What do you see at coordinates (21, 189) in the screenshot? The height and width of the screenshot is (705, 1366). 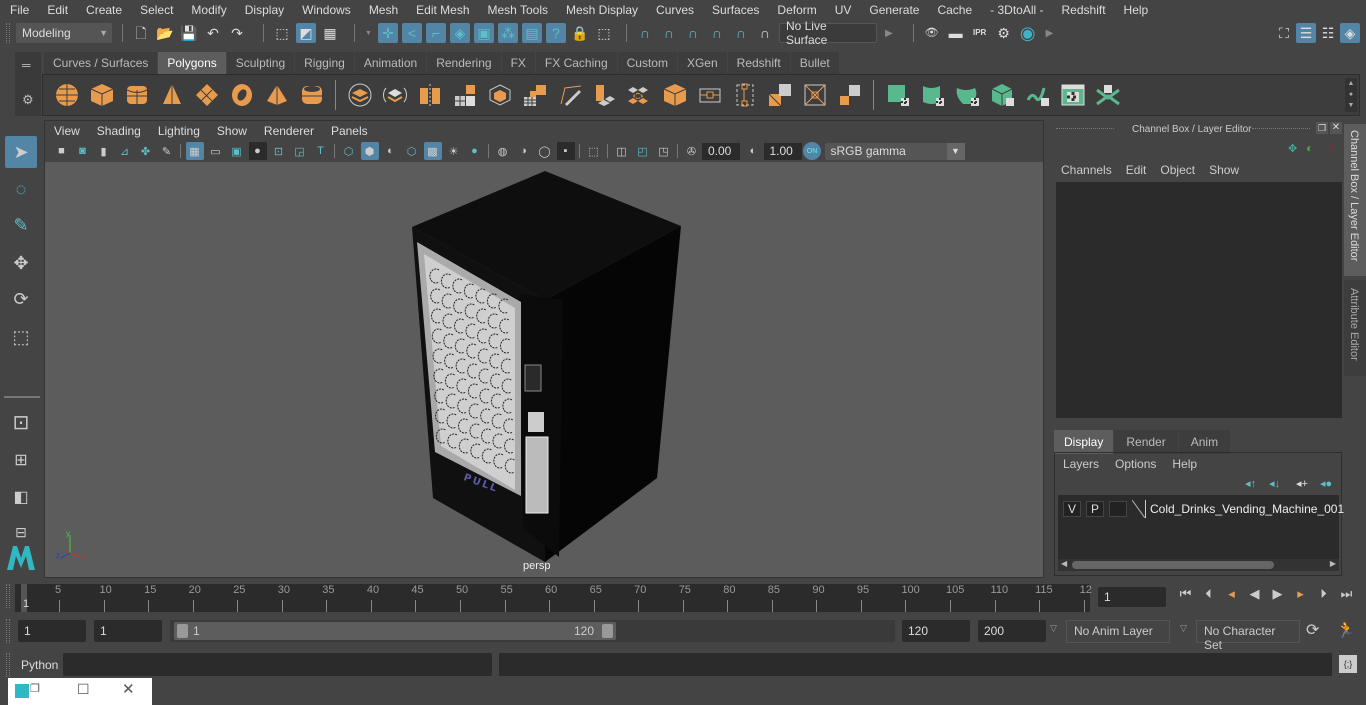 I see `lasso-tool-icon: ◌` at bounding box center [21, 189].